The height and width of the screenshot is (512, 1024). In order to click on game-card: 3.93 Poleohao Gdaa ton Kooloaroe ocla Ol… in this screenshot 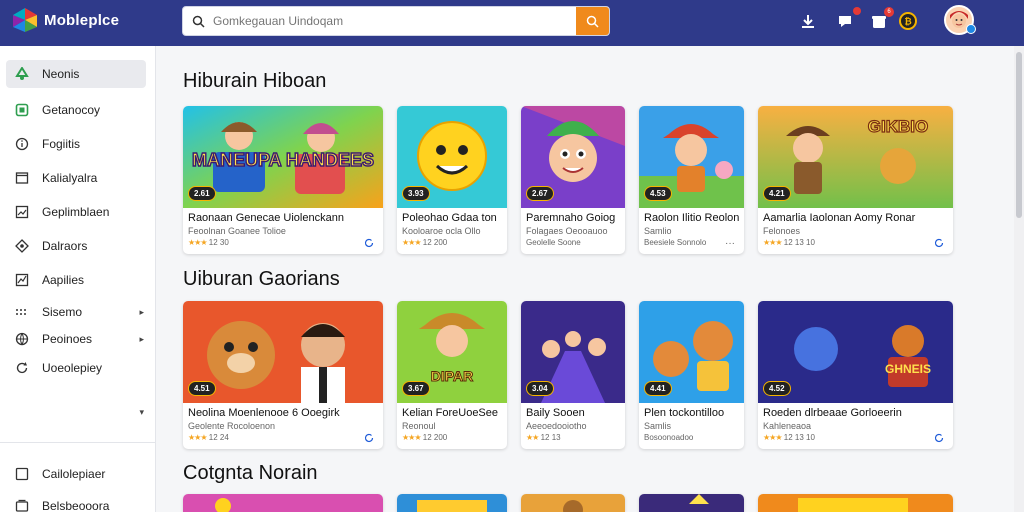, I will do `click(452, 180)`.